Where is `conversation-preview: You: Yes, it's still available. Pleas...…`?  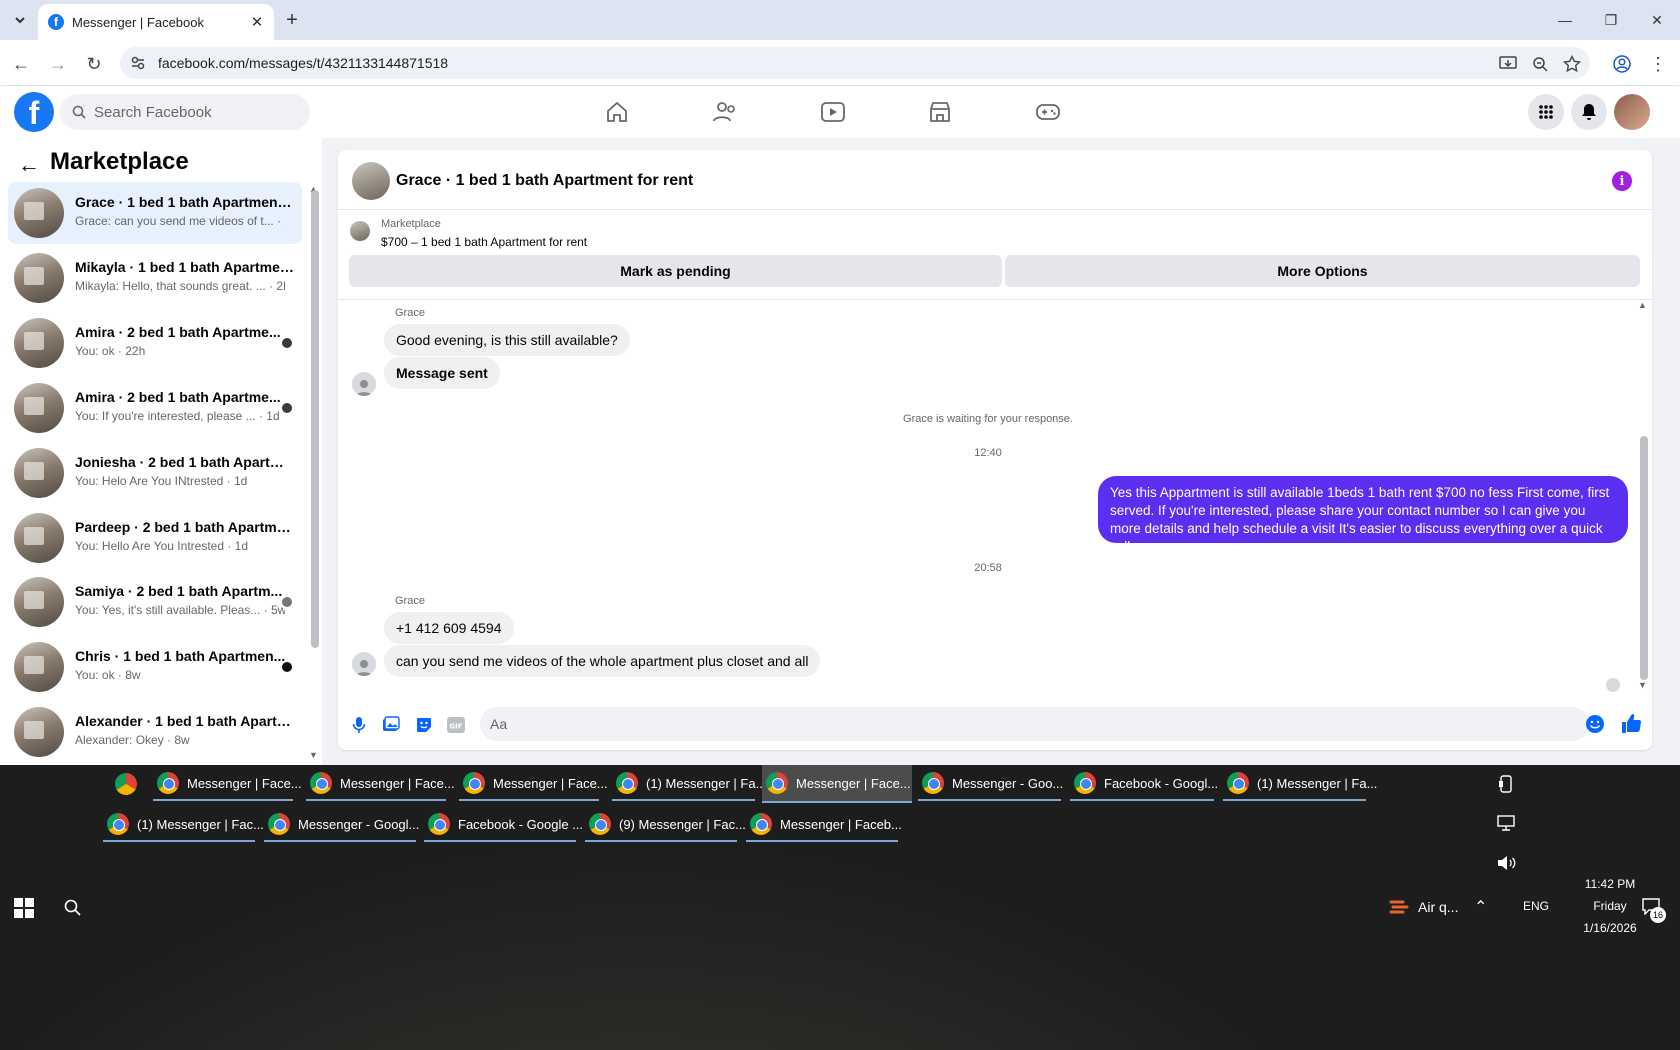
conversation-preview: You: Yes, it's still available. Pleas...… is located at coordinates (180, 610).